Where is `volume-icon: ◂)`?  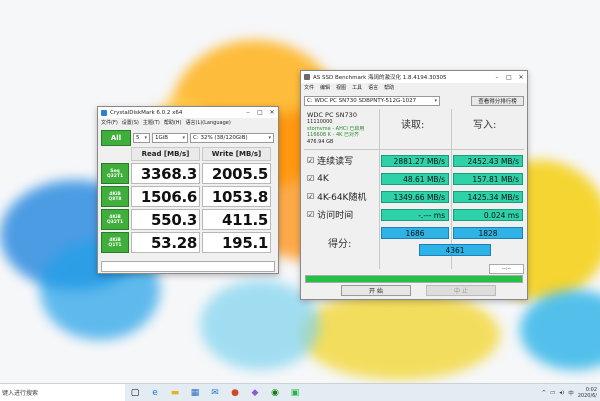
volume-icon: ◂) is located at coordinates (561, 393).